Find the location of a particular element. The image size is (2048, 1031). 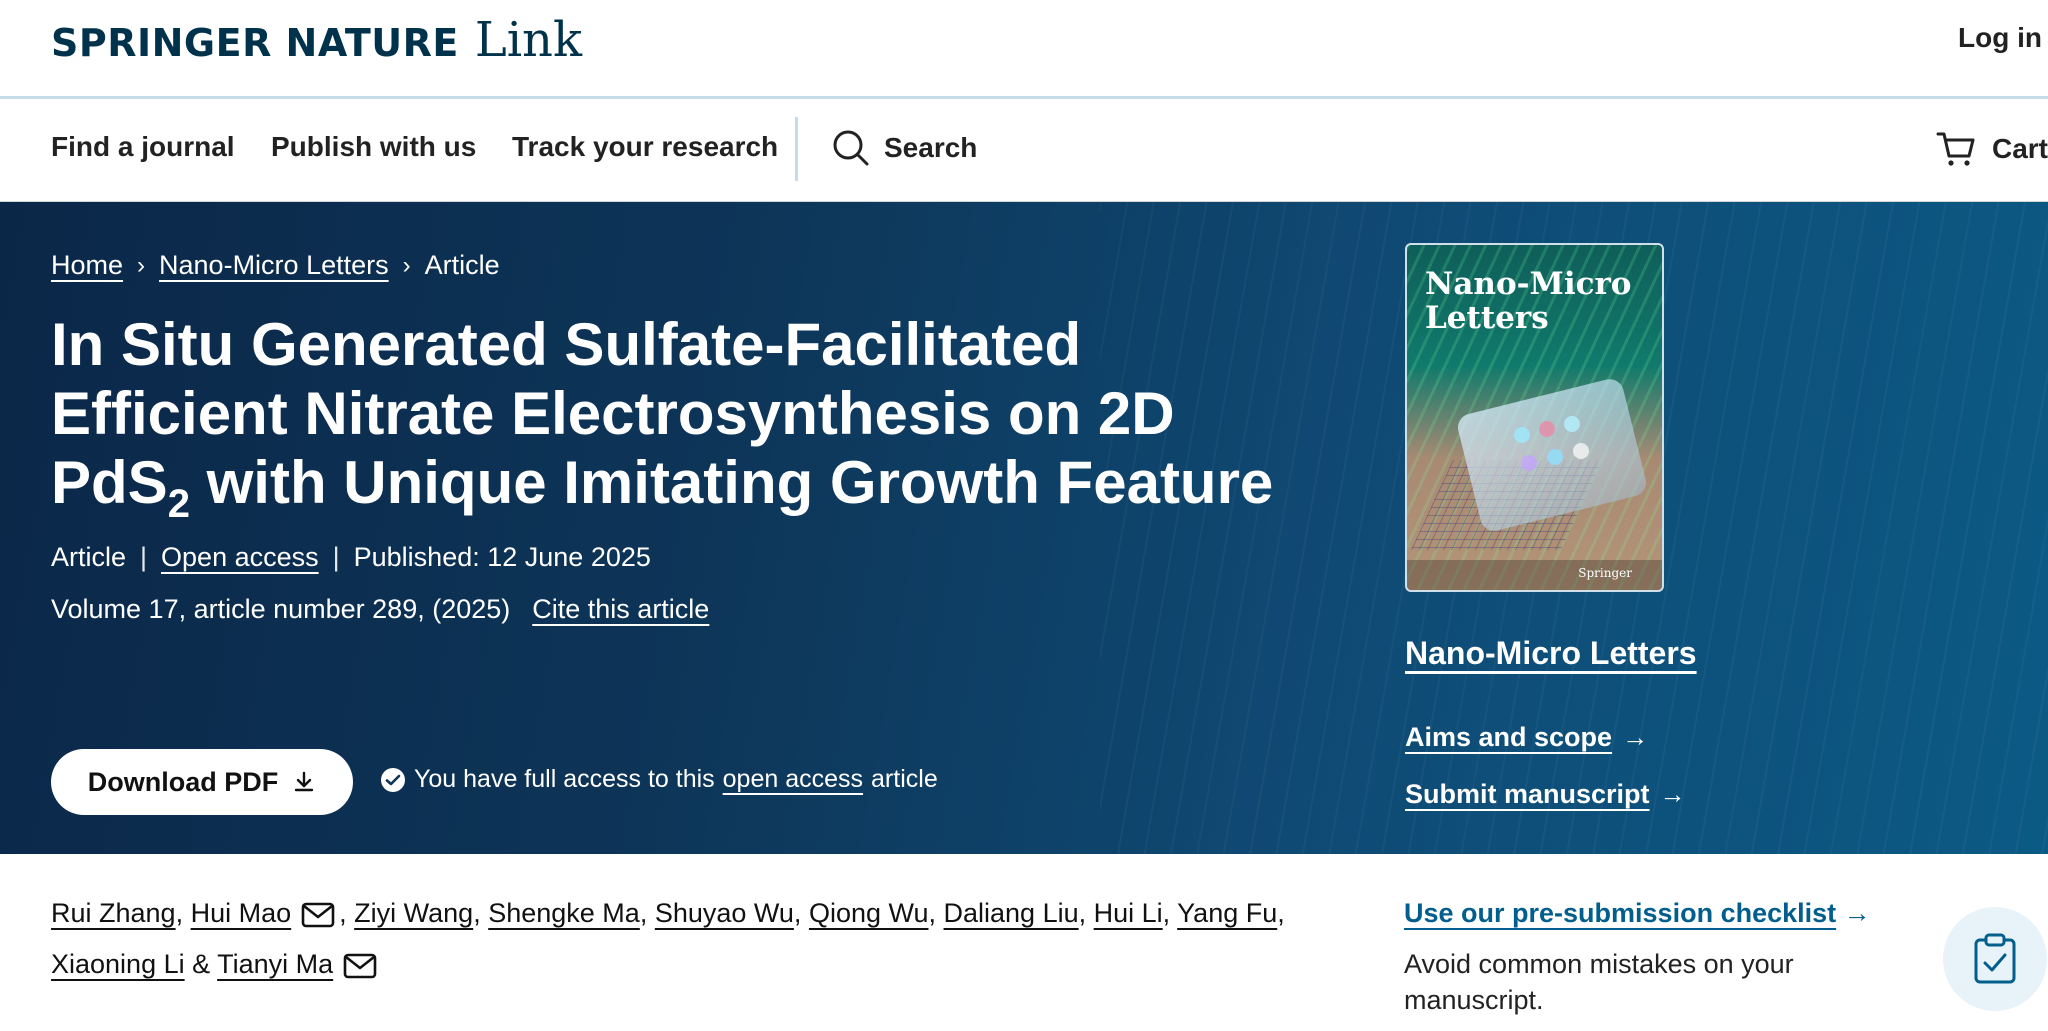

journal-name-link: Nano-Micro Letters is located at coordinates (1551, 653).